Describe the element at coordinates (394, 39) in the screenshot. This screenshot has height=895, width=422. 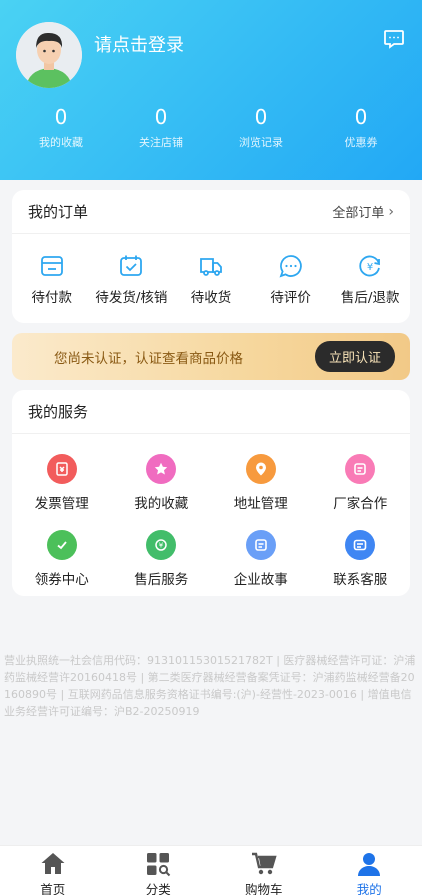
I see `message-icon` at that location.